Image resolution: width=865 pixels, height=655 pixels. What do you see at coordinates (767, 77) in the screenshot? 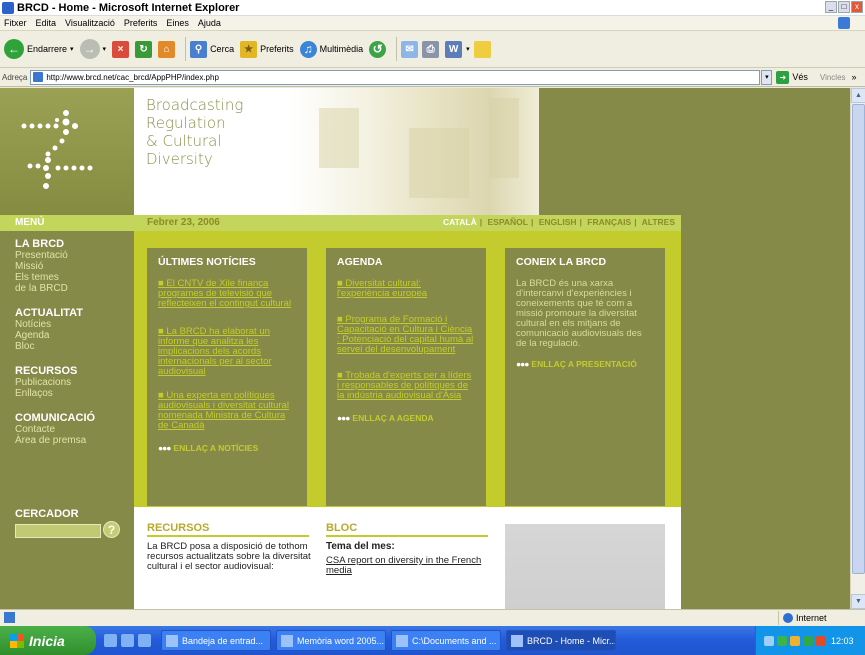
I see `address-dropdown: ▾` at bounding box center [767, 77].